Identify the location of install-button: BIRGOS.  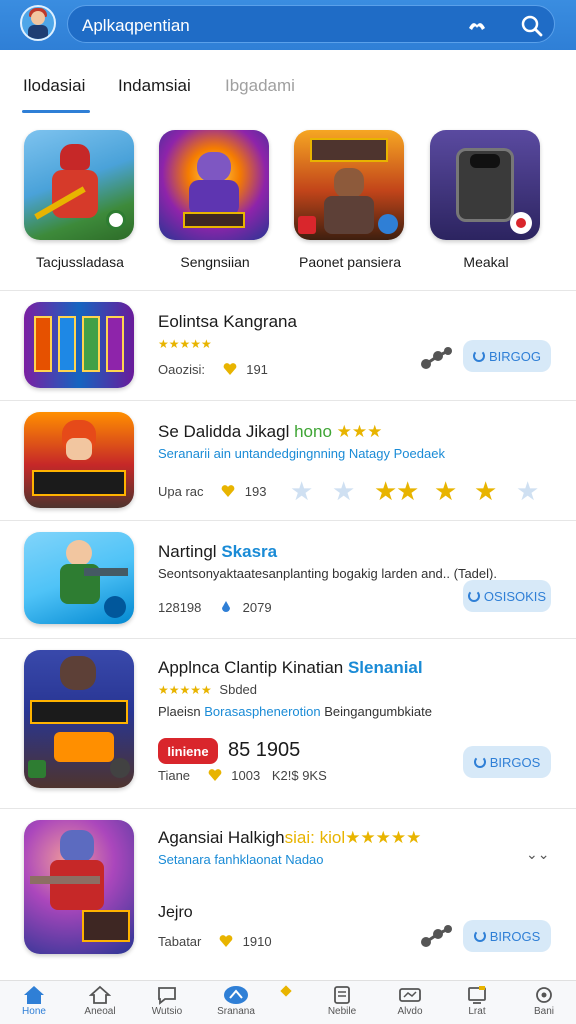
(507, 762).